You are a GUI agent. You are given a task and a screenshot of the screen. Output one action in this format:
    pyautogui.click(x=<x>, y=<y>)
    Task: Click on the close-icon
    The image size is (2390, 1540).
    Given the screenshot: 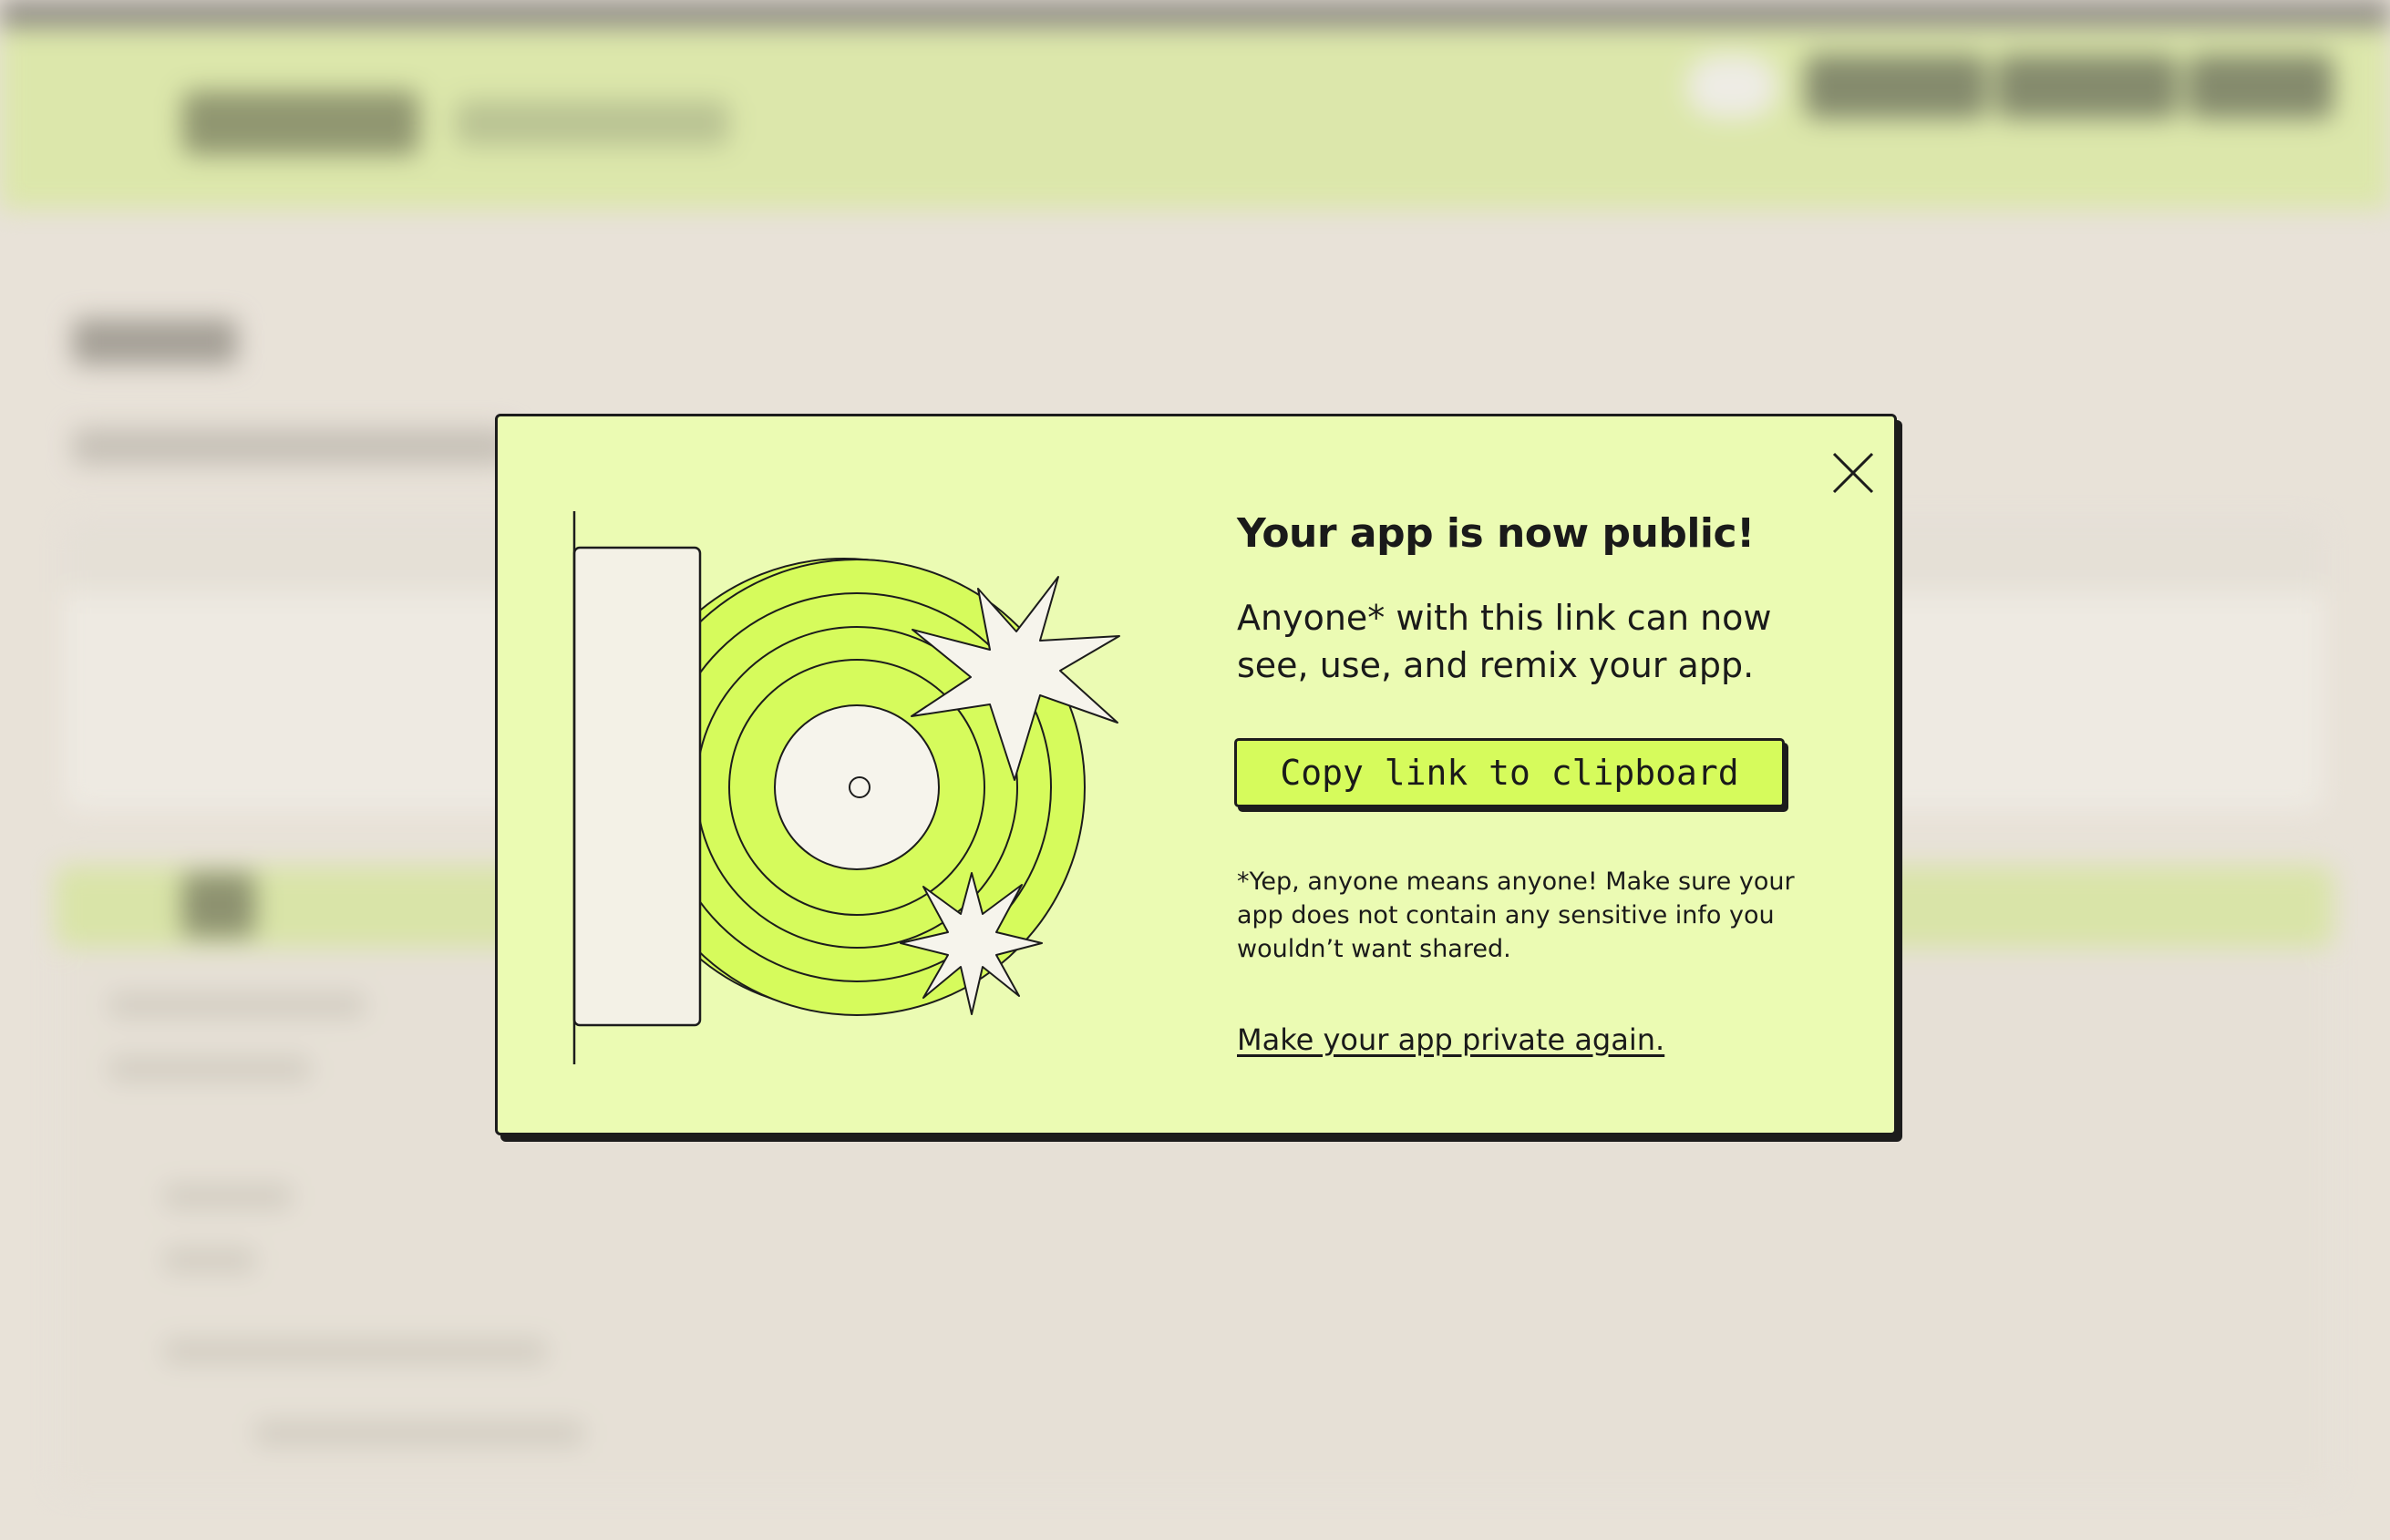 What is the action you would take?
    pyautogui.click(x=1853, y=473)
    